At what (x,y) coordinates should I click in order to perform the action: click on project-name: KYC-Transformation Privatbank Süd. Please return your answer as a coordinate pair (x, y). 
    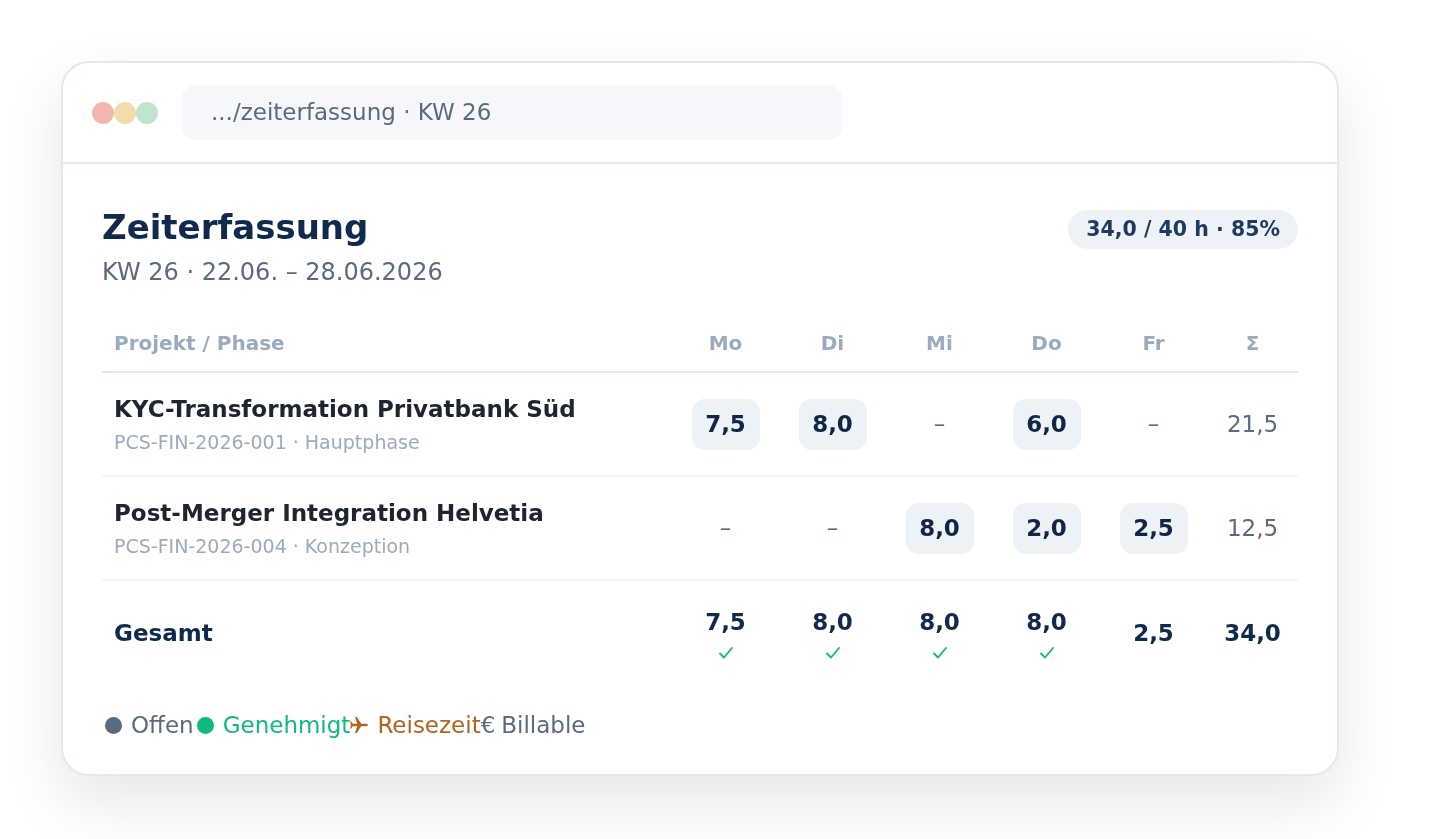
    Looking at the image, I should click on (345, 409).